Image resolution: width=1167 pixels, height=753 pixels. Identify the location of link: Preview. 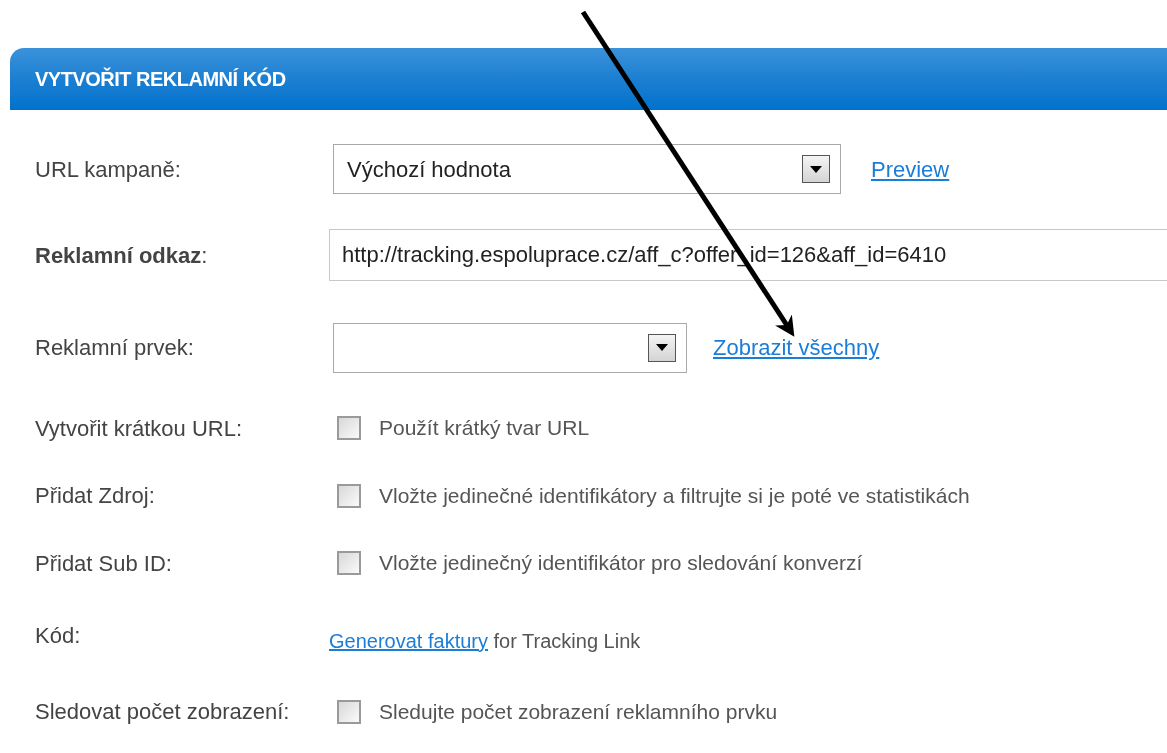
(910, 169).